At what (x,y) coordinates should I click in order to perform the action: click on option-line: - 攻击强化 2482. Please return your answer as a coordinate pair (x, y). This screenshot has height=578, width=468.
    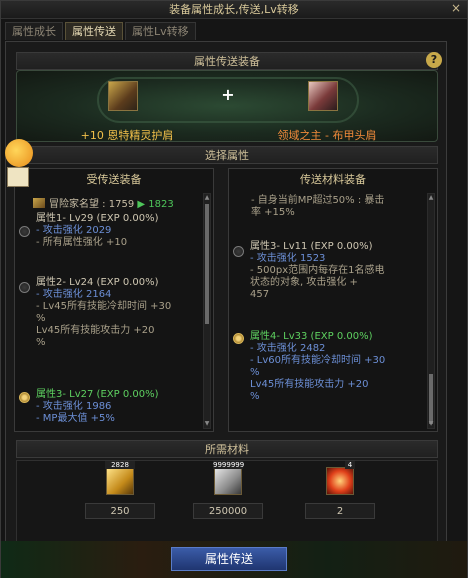
    Looking at the image, I should click on (288, 348).